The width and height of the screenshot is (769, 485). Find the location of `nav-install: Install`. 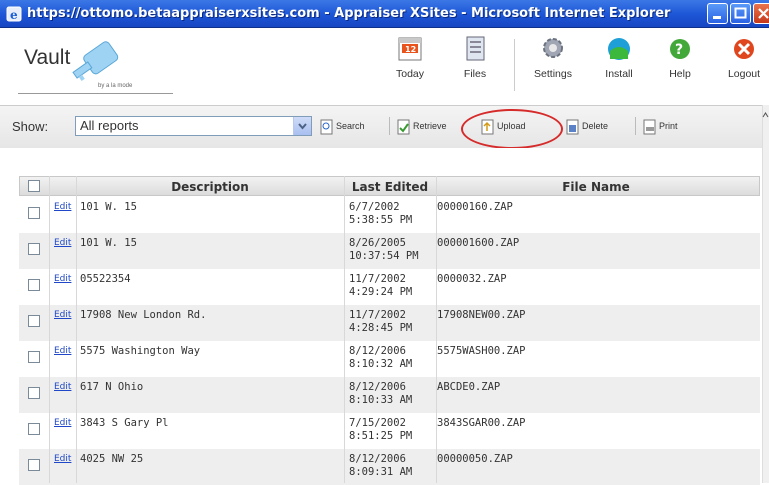

nav-install: Install is located at coordinates (619, 57).